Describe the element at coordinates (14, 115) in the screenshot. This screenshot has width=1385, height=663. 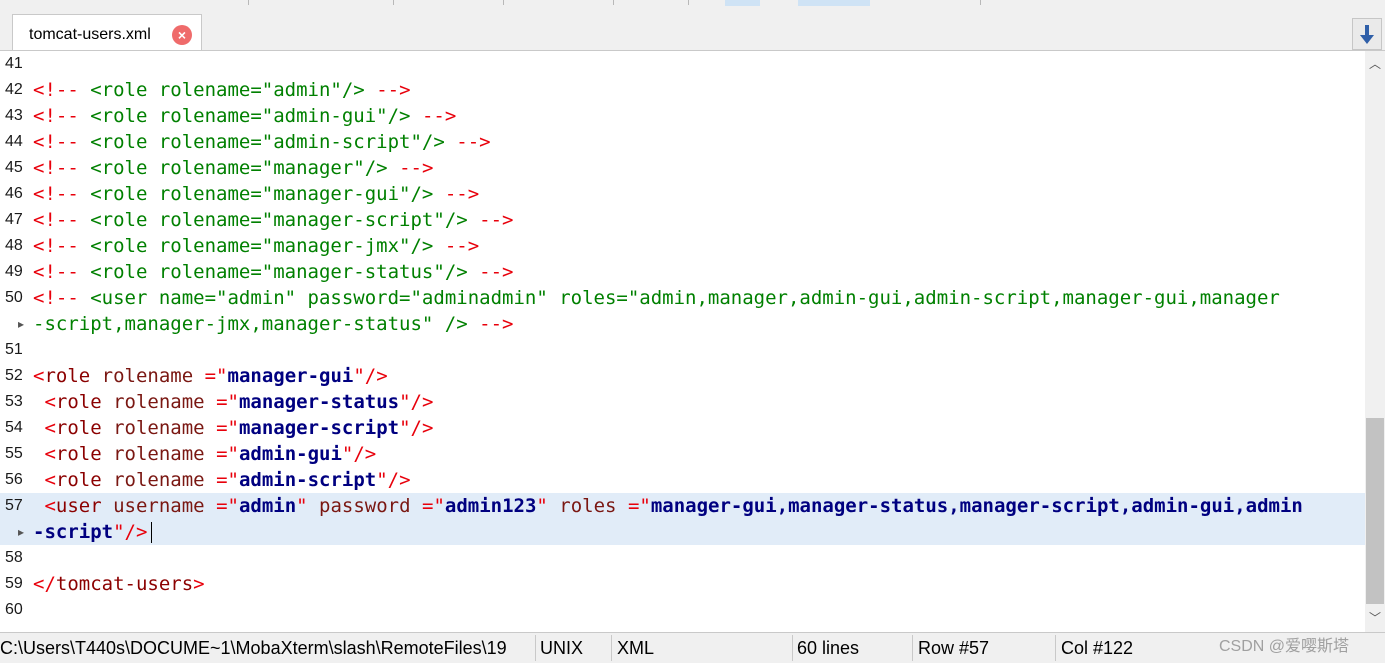
I see `line-number: 43` at that location.